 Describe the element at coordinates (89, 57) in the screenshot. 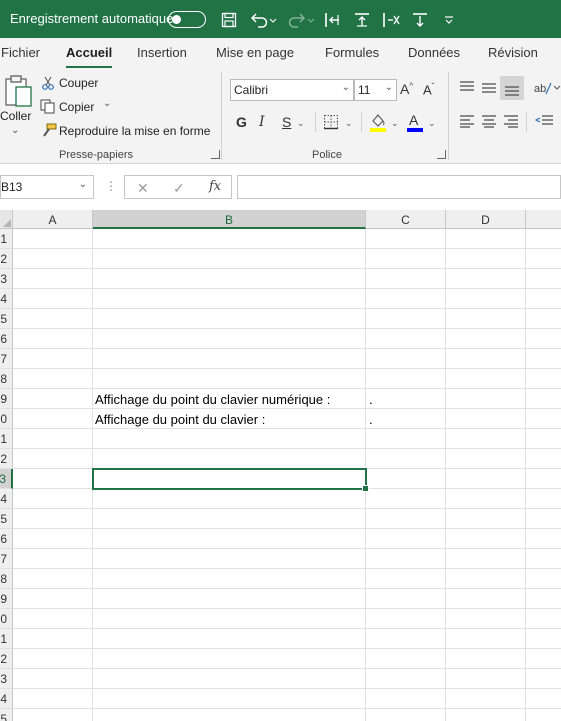

I see `tab-accueil: Accueil` at that location.